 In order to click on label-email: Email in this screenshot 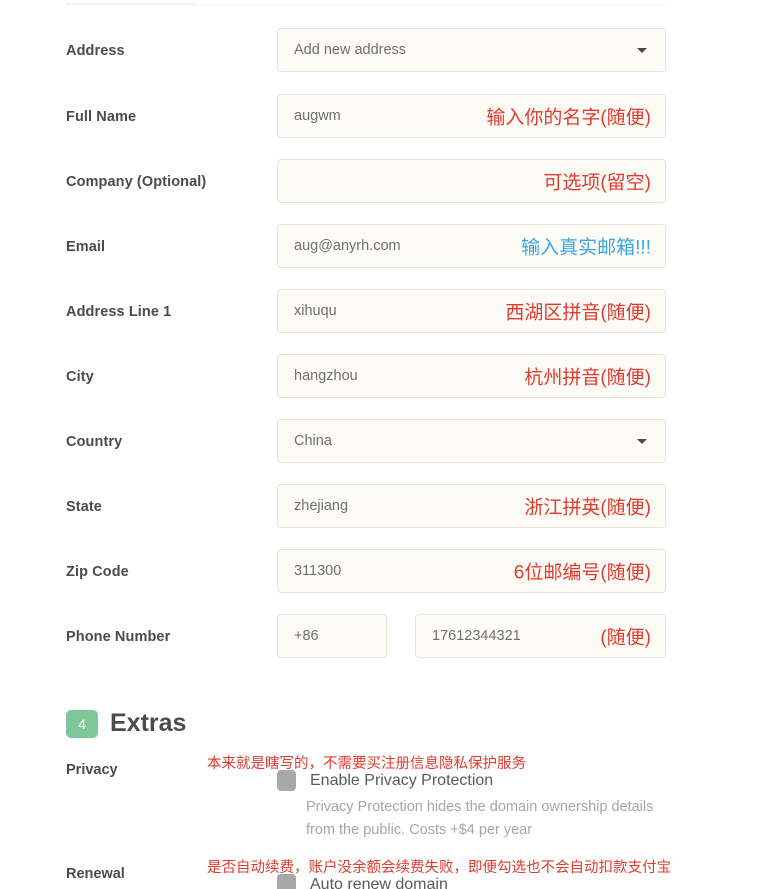, I will do `click(86, 247)`.